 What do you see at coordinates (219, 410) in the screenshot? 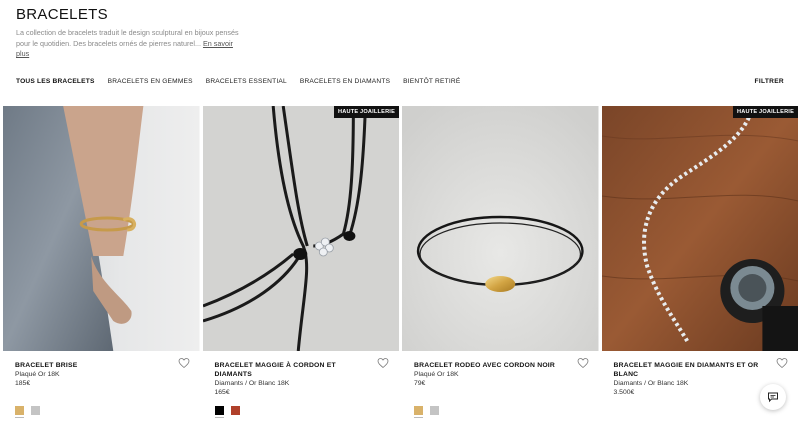
I see `swatch-black` at bounding box center [219, 410].